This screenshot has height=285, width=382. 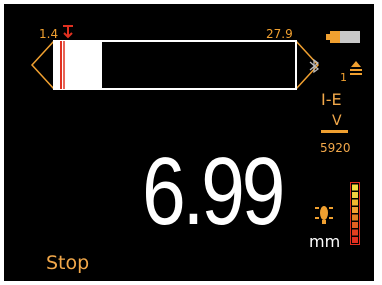 I want to click on velocity-value: 5920, so click(x=335, y=148).